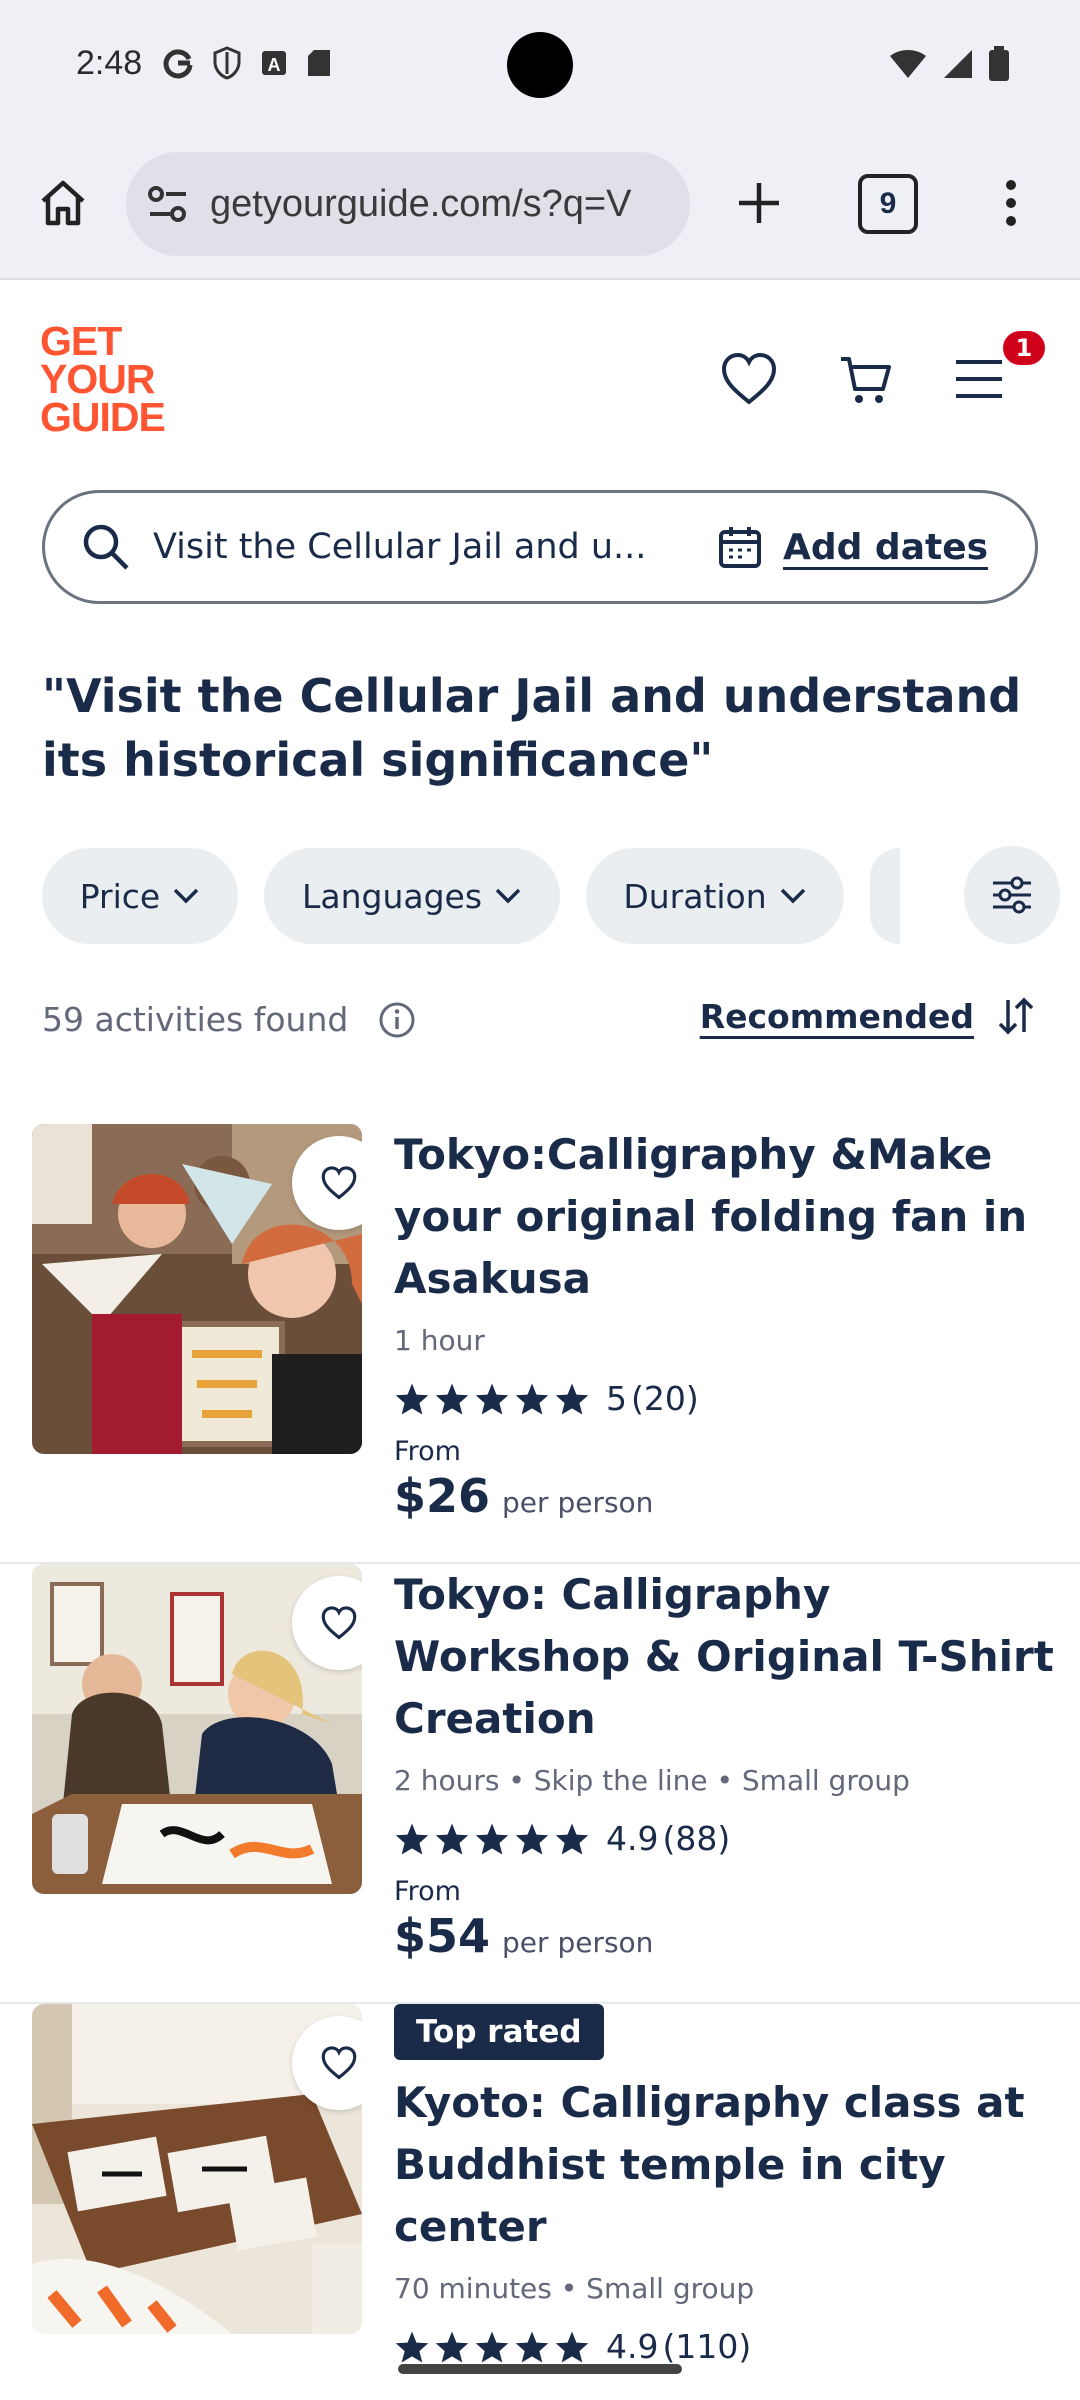 The height and width of the screenshot is (2400, 1080). I want to click on plus-icon, so click(759, 203).